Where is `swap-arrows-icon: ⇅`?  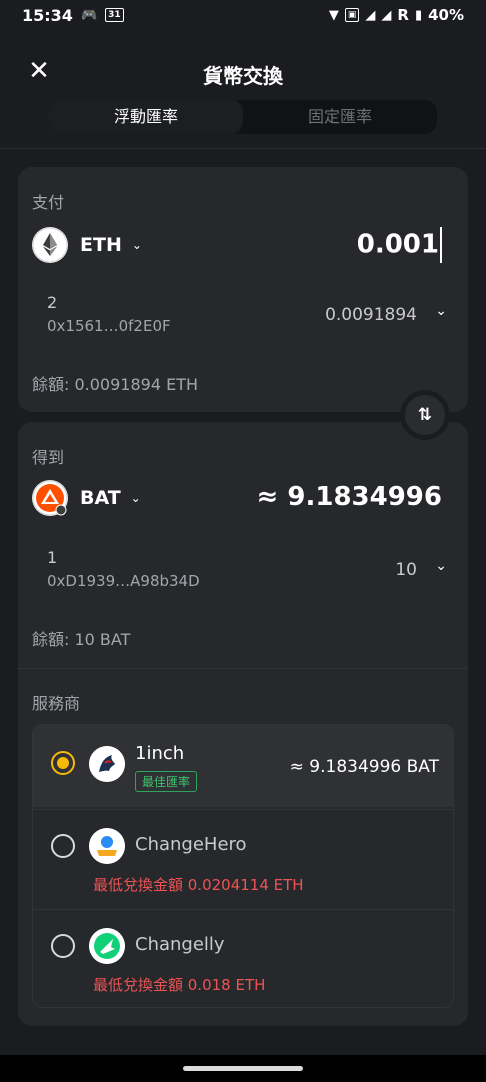 swap-arrows-icon: ⇅ is located at coordinates (425, 415).